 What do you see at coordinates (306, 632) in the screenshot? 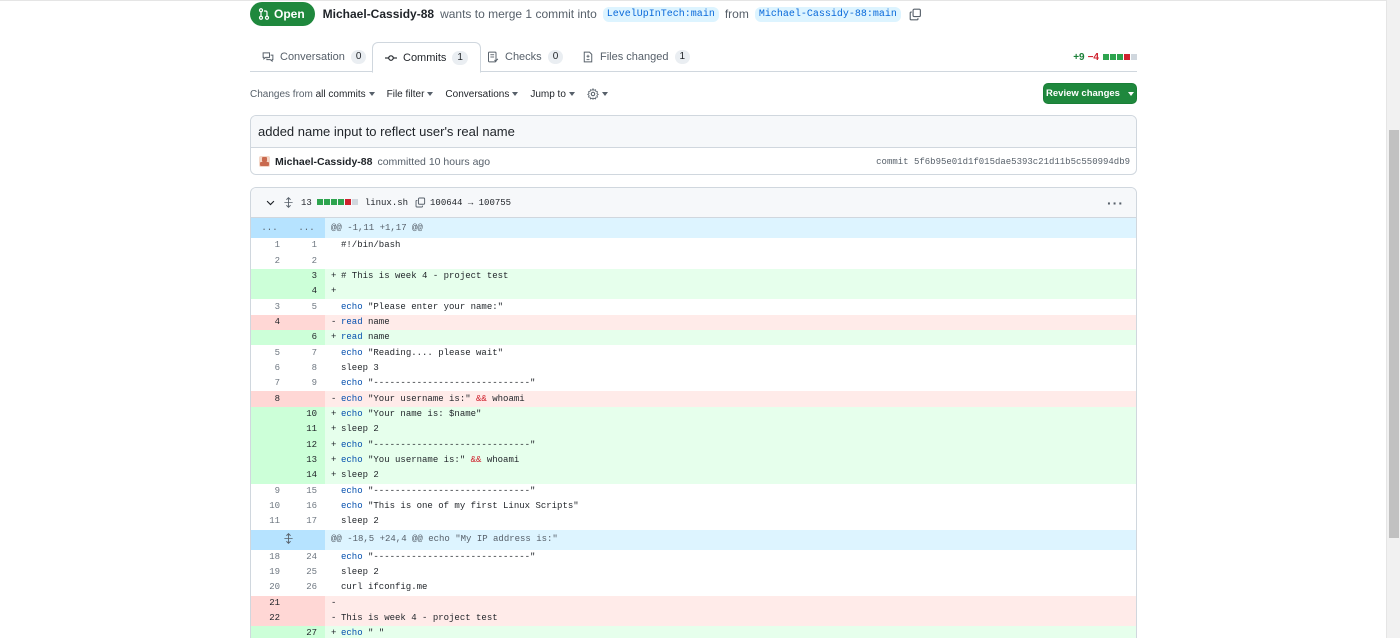
I see `new-line-number: 27` at bounding box center [306, 632].